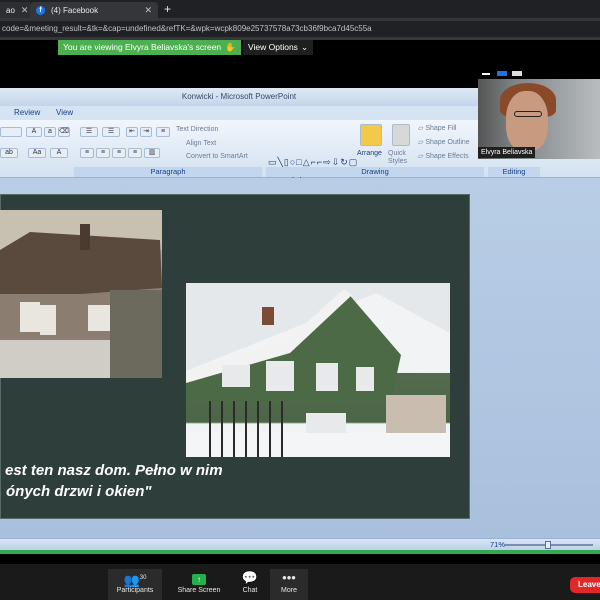  What do you see at coordinates (443, 156) in the screenshot?
I see `shape-effects-button: ▱ Shape Effects` at bounding box center [443, 156].